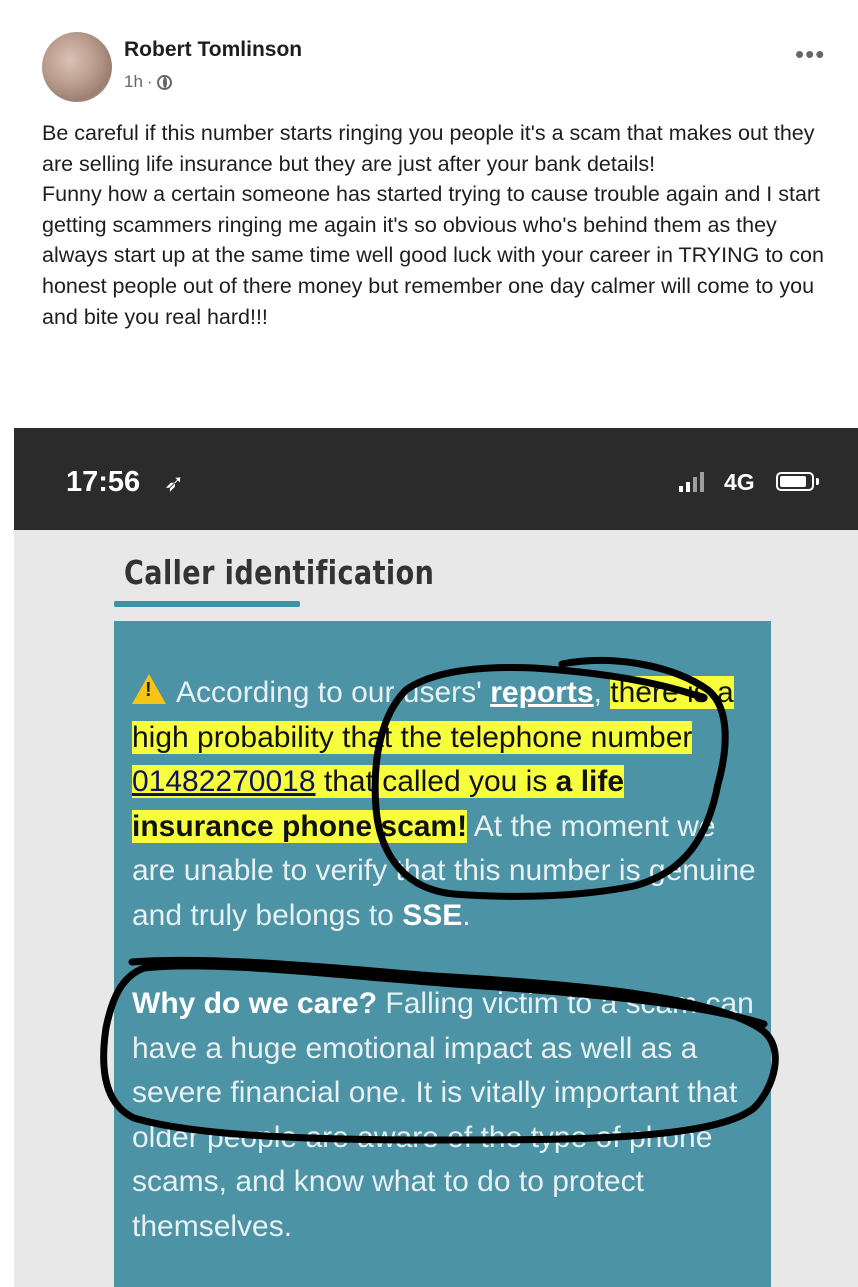  What do you see at coordinates (432, 915) in the screenshot?
I see `company-name: SSE` at bounding box center [432, 915].